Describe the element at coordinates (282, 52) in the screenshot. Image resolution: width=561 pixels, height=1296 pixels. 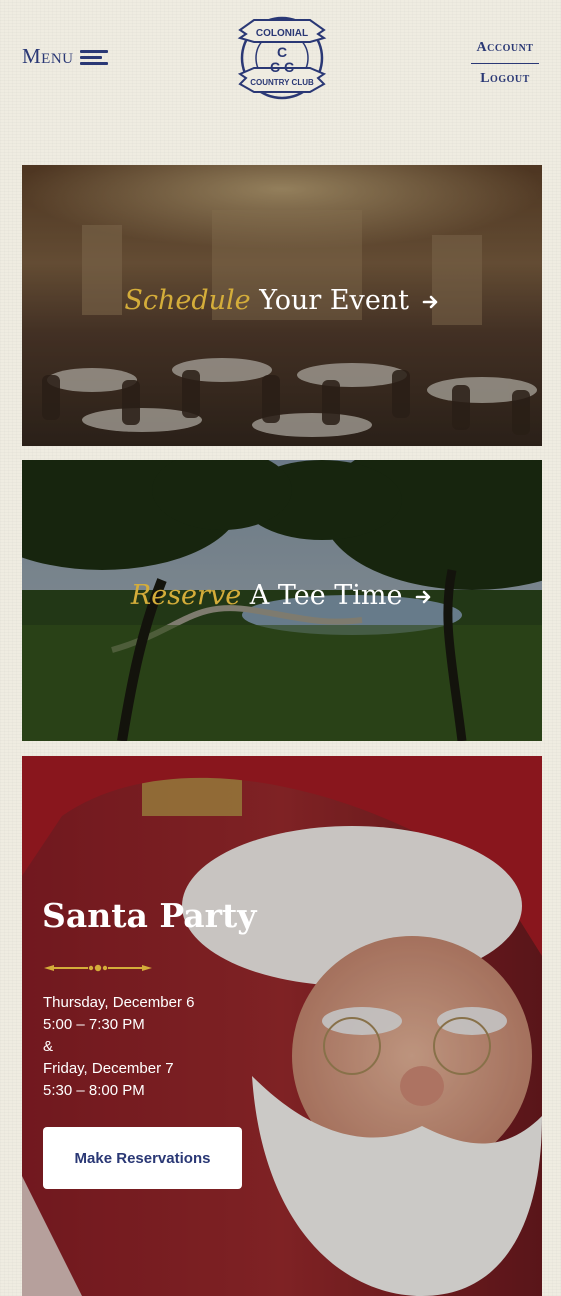
I see `logo-monogram-top: C` at that location.